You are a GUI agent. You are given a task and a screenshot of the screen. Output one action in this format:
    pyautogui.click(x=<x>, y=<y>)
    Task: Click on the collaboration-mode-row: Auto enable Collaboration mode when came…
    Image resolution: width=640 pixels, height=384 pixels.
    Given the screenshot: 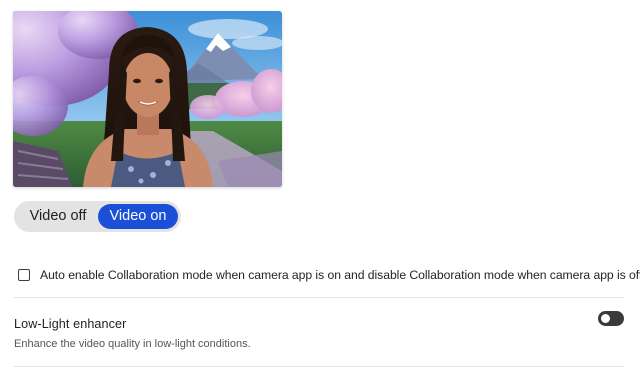 What is the action you would take?
    pyautogui.click(x=329, y=275)
    